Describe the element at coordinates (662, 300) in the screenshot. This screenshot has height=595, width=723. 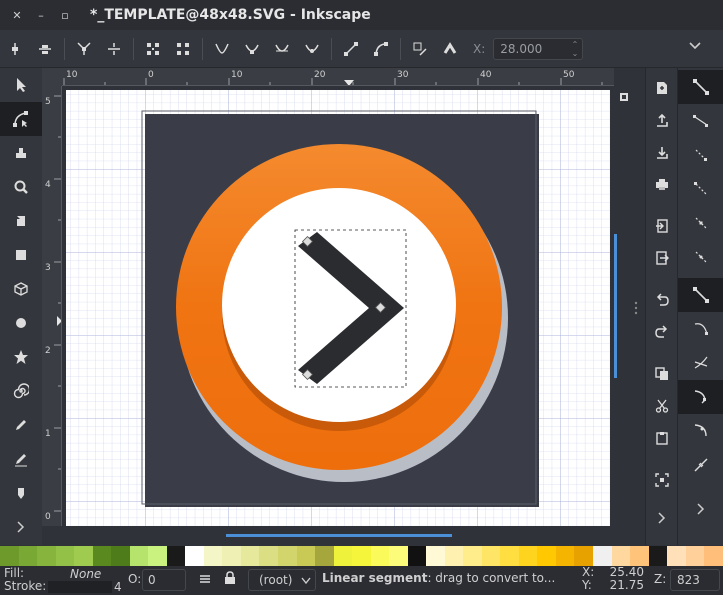
I see `undo-icon` at that location.